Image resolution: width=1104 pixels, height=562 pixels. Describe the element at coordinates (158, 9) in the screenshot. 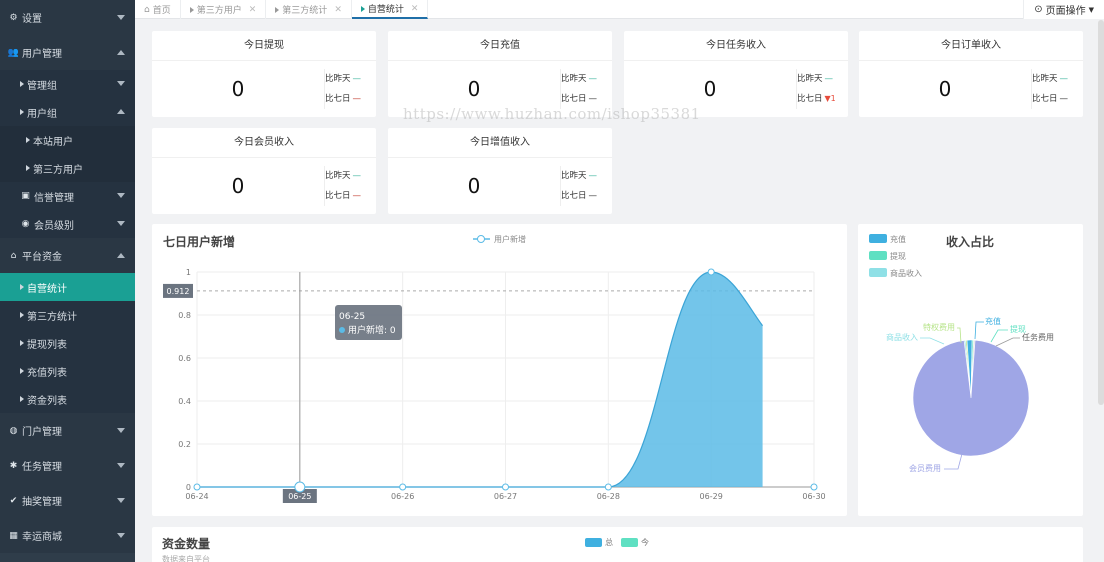

I see `tab-0: ⌂ 首页` at that location.